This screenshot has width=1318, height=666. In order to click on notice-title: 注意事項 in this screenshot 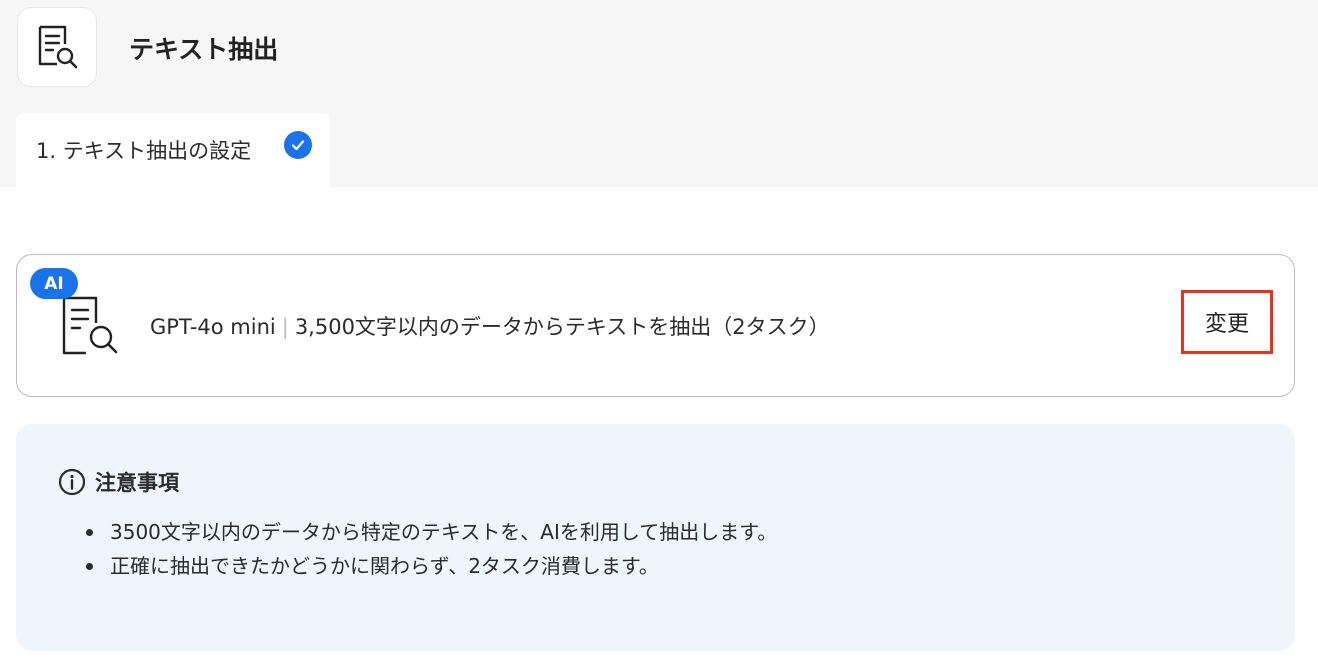, I will do `click(137, 483)`.